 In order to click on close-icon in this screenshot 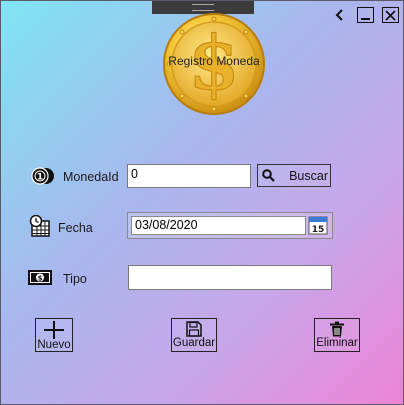, I will do `click(390, 15)`.